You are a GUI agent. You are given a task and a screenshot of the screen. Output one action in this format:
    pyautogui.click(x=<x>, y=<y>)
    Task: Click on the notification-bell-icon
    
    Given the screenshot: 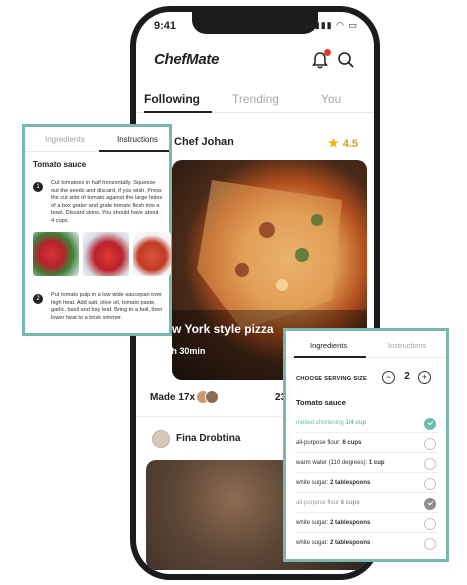 What is the action you would take?
    pyautogui.click(x=320, y=59)
    